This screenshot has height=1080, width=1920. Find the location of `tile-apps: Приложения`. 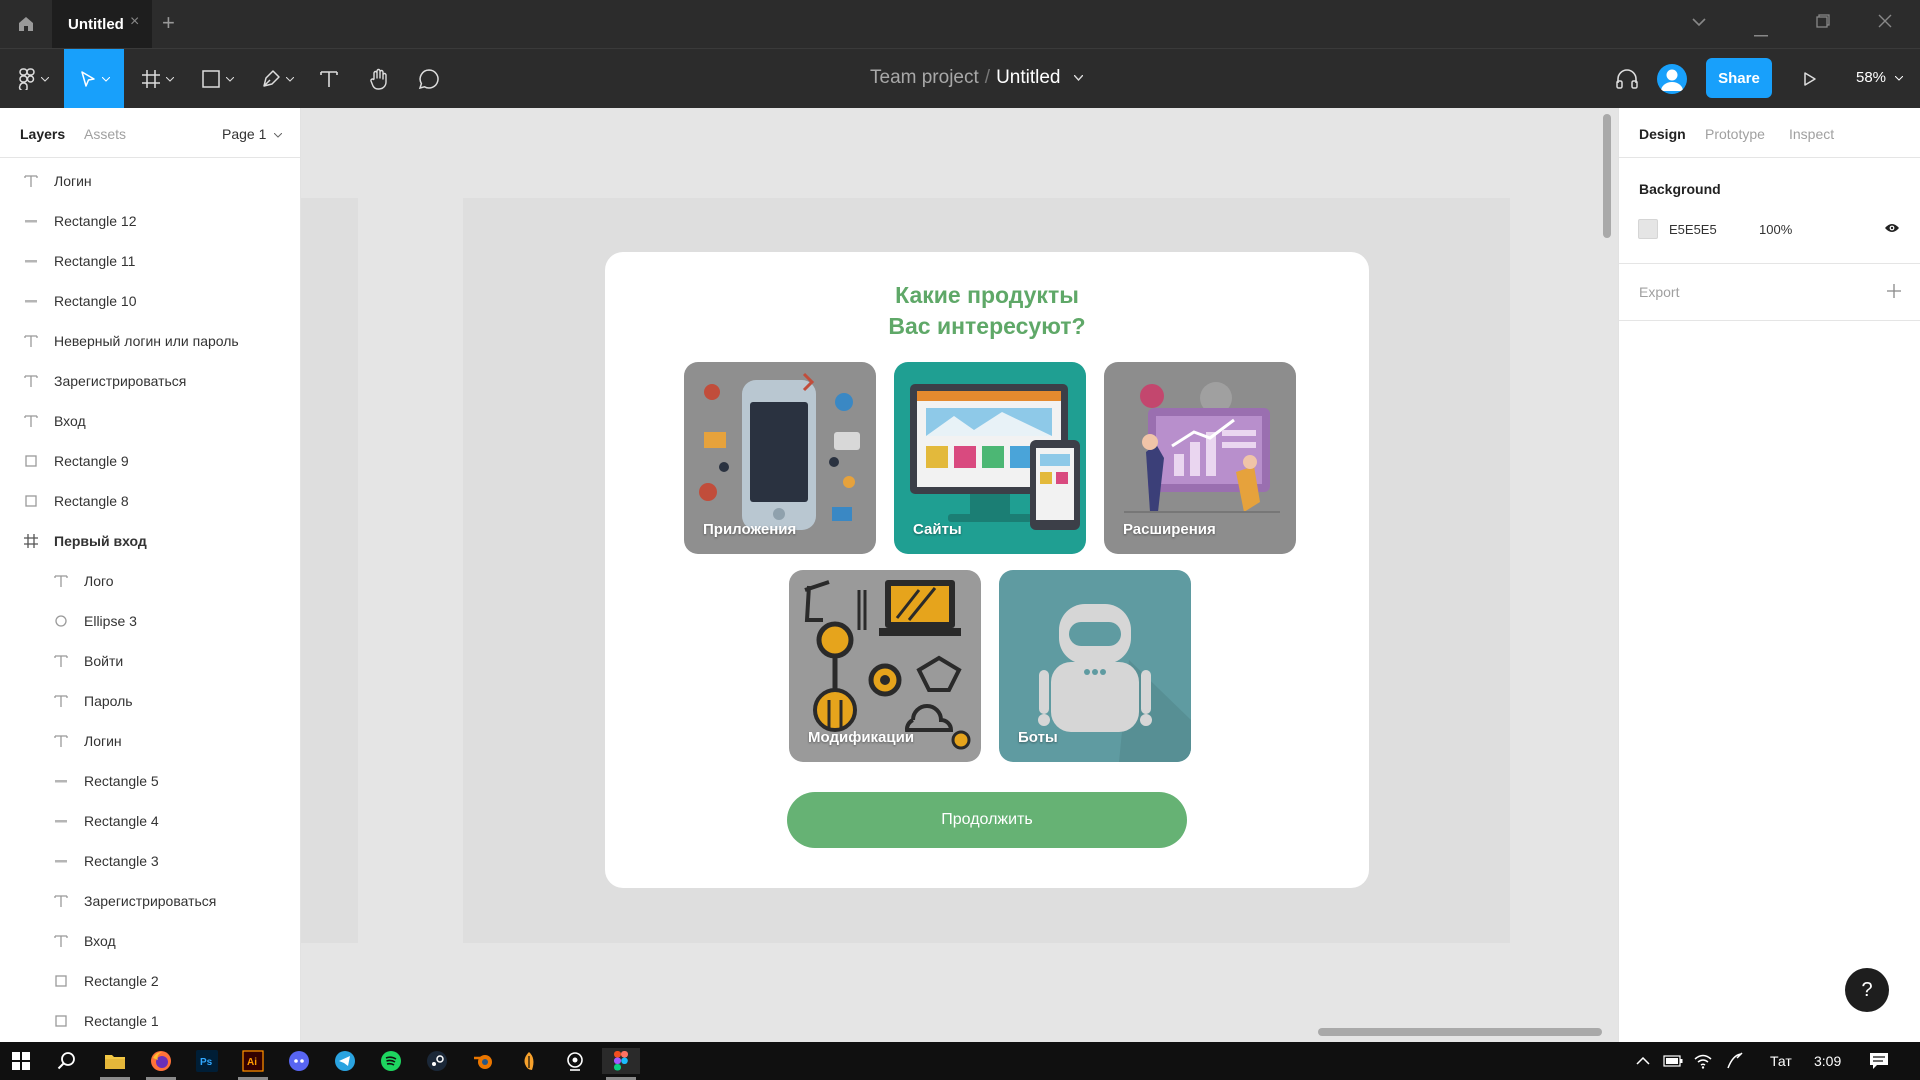

tile-apps: Приложения is located at coordinates (780, 458).